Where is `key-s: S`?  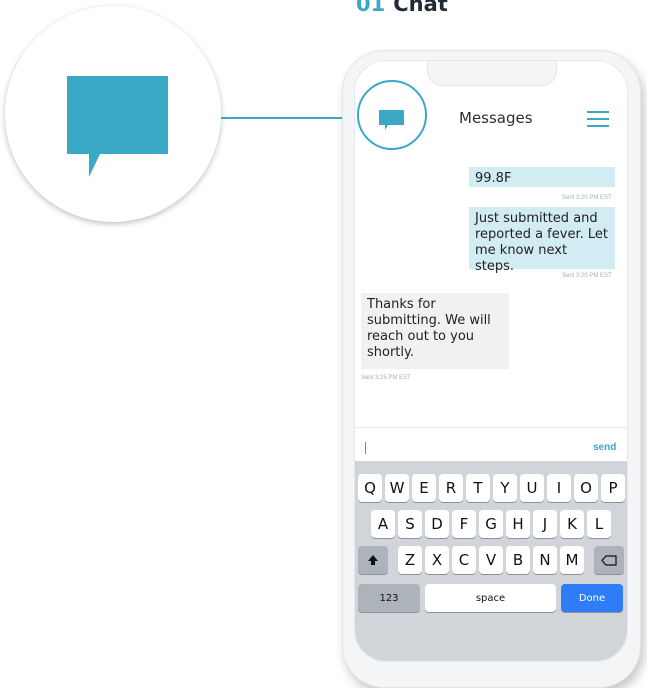 key-s: S is located at coordinates (410, 524).